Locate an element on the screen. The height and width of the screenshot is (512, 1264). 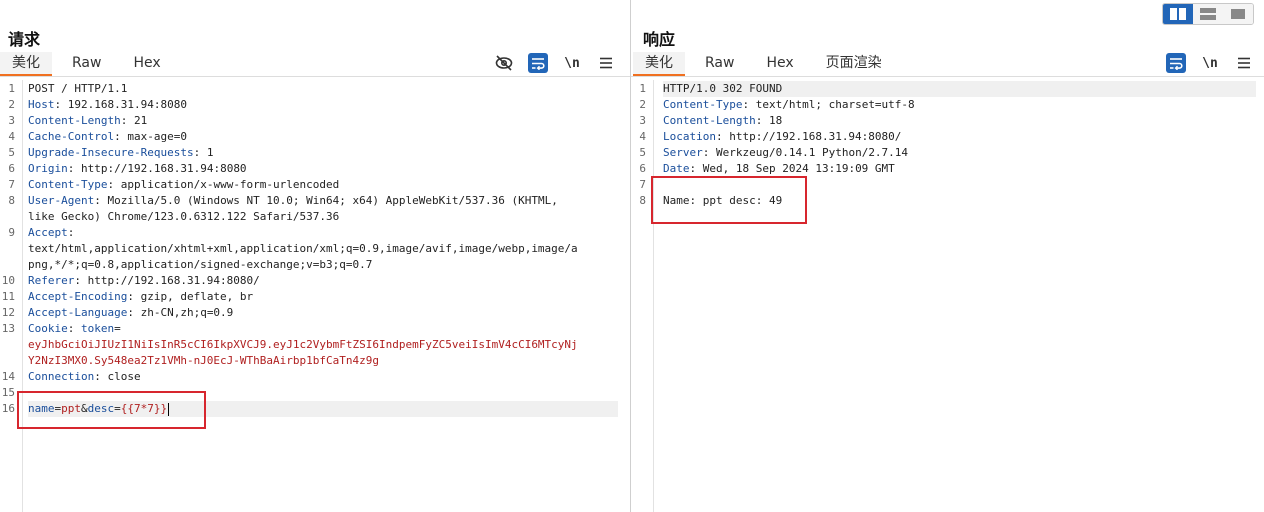
request-payload-highlight is located at coordinates (111, 410).